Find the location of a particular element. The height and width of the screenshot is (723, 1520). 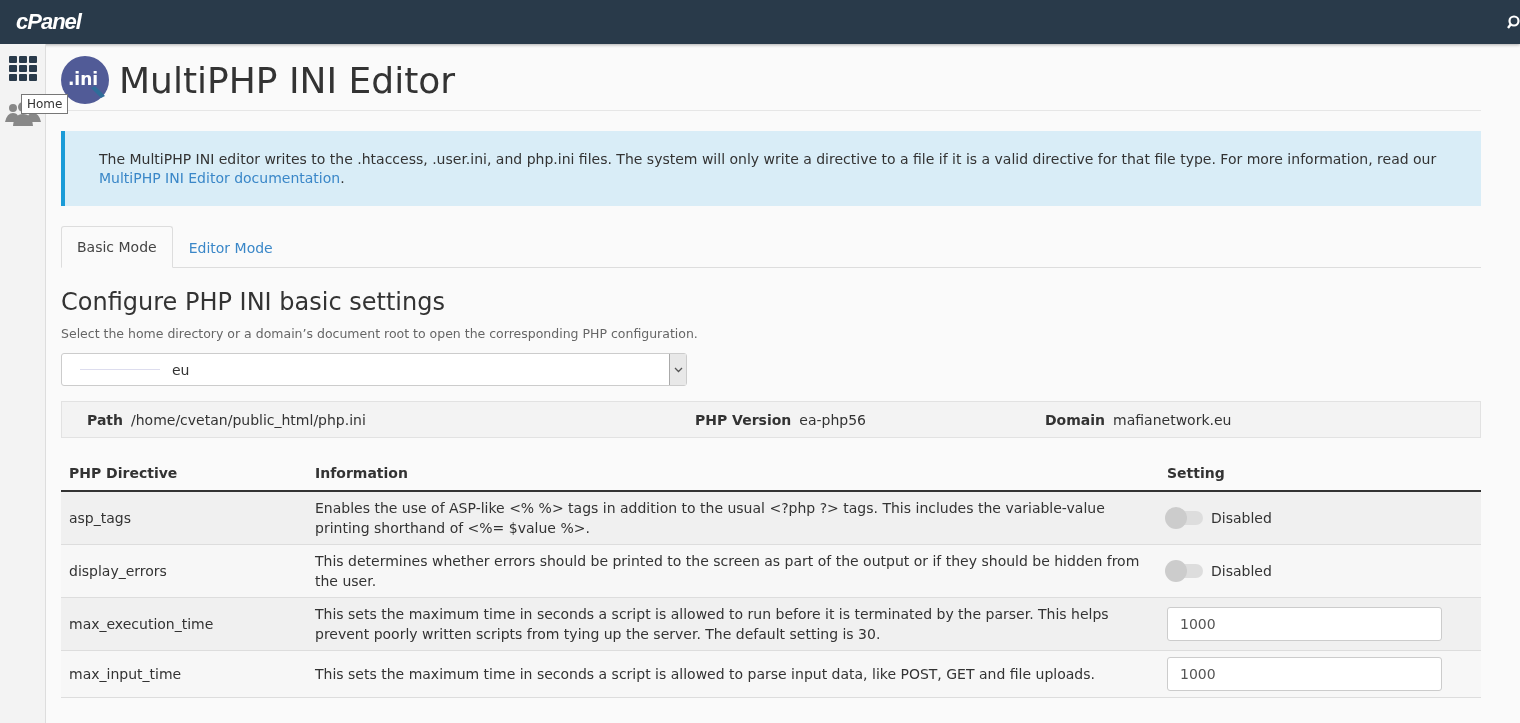

section-title: Configure PHP INI basic settings is located at coordinates (253, 302).